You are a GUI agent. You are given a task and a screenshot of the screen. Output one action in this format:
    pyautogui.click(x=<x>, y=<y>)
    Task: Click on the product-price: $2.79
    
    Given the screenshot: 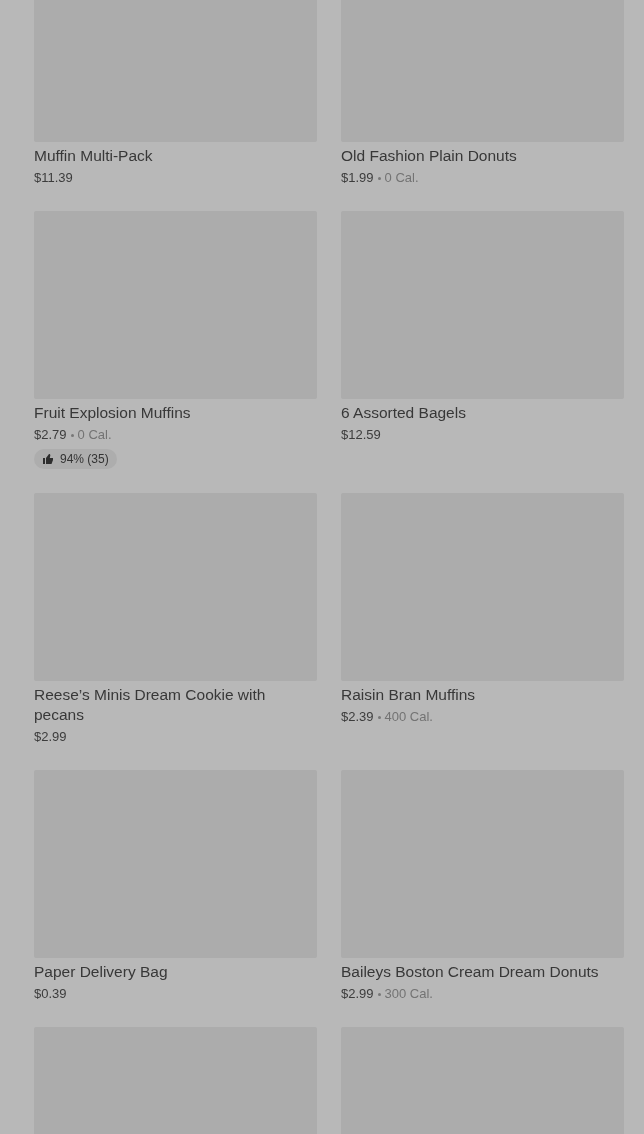 What is the action you would take?
    pyautogui.click(x=50, y=435)
    